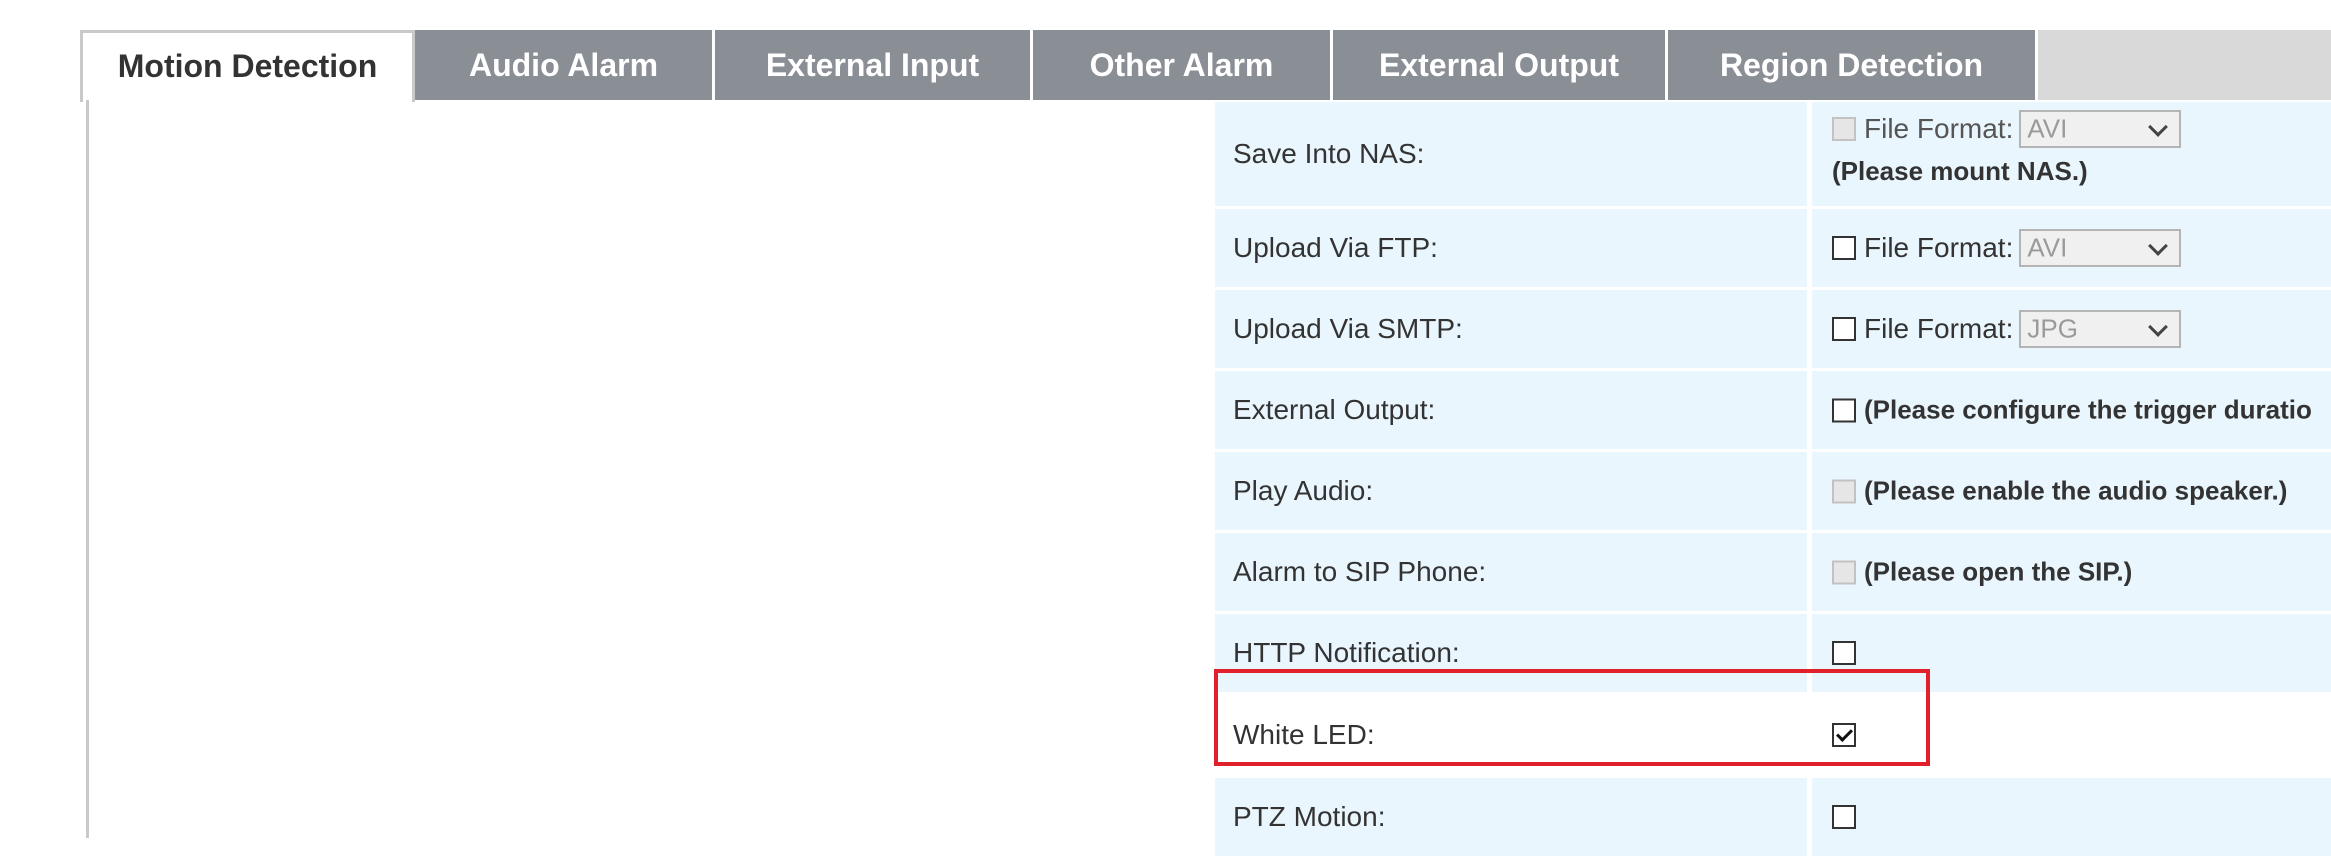 Image resolution: width=2331 pixels, height=859 pixels. Describe the element at coordinates (1844, 248) in the screenshot. I see `upload-ftp-checkbox` at that location.